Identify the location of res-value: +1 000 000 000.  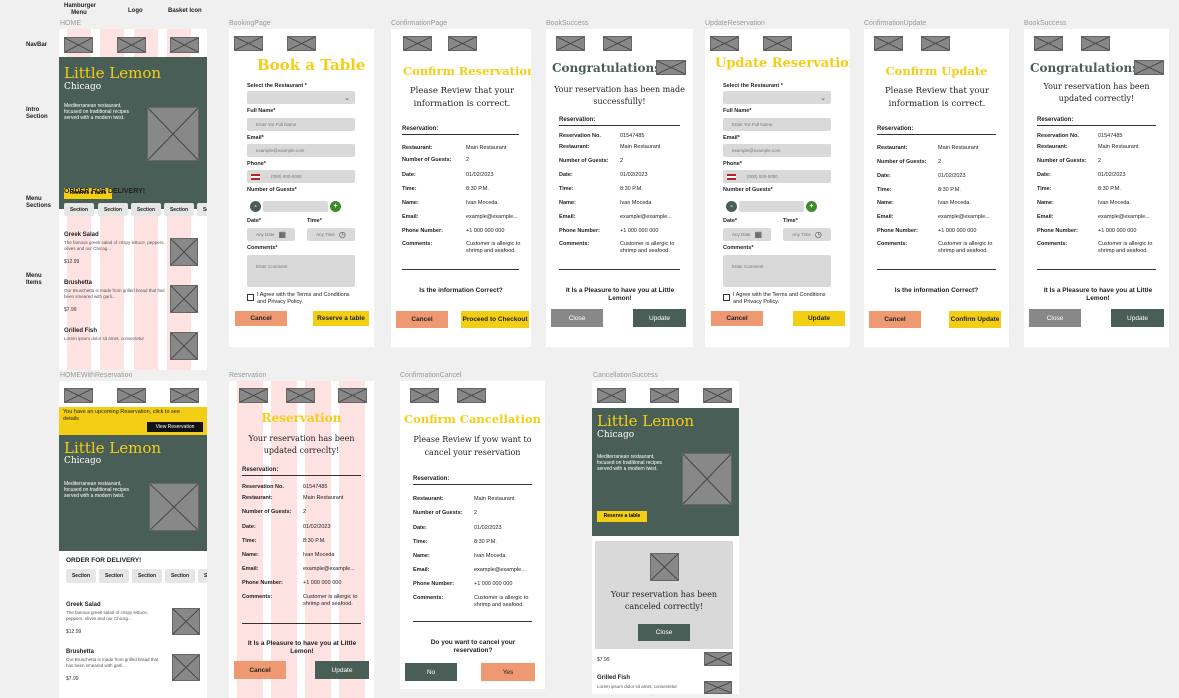
(957, 231).